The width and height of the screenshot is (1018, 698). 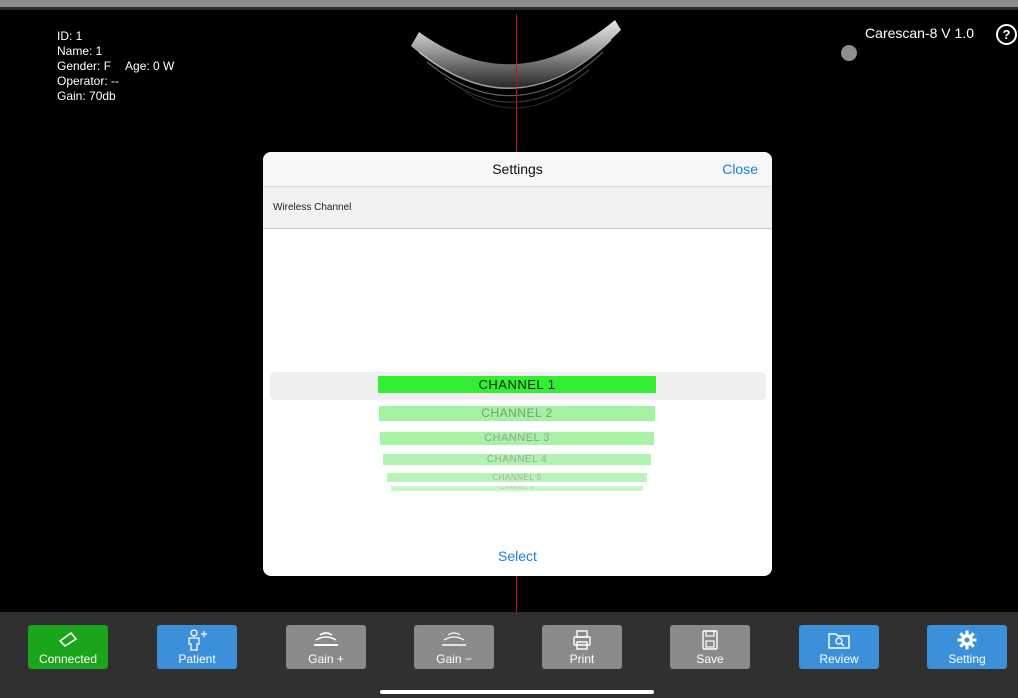 I want to click on print-button: Print, so click(x=582, y=647).